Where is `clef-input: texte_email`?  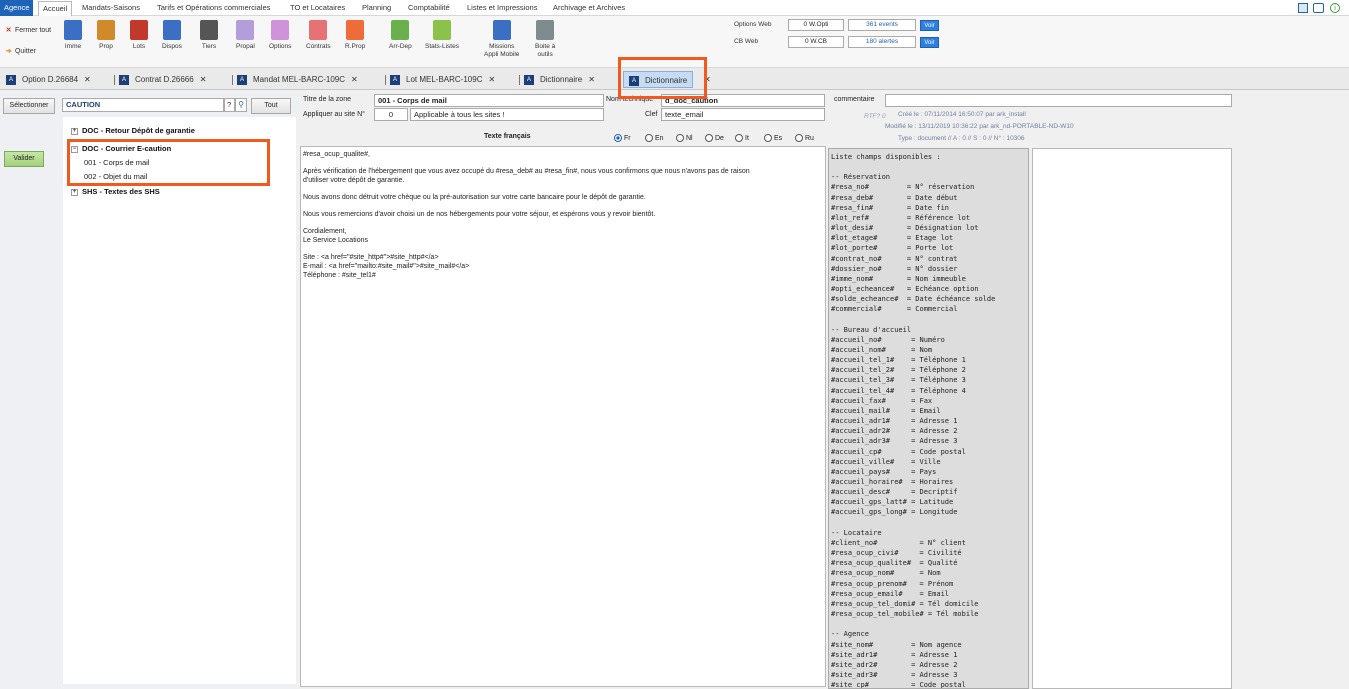
clef-input: texte_email is located at coordinates (743, 114).